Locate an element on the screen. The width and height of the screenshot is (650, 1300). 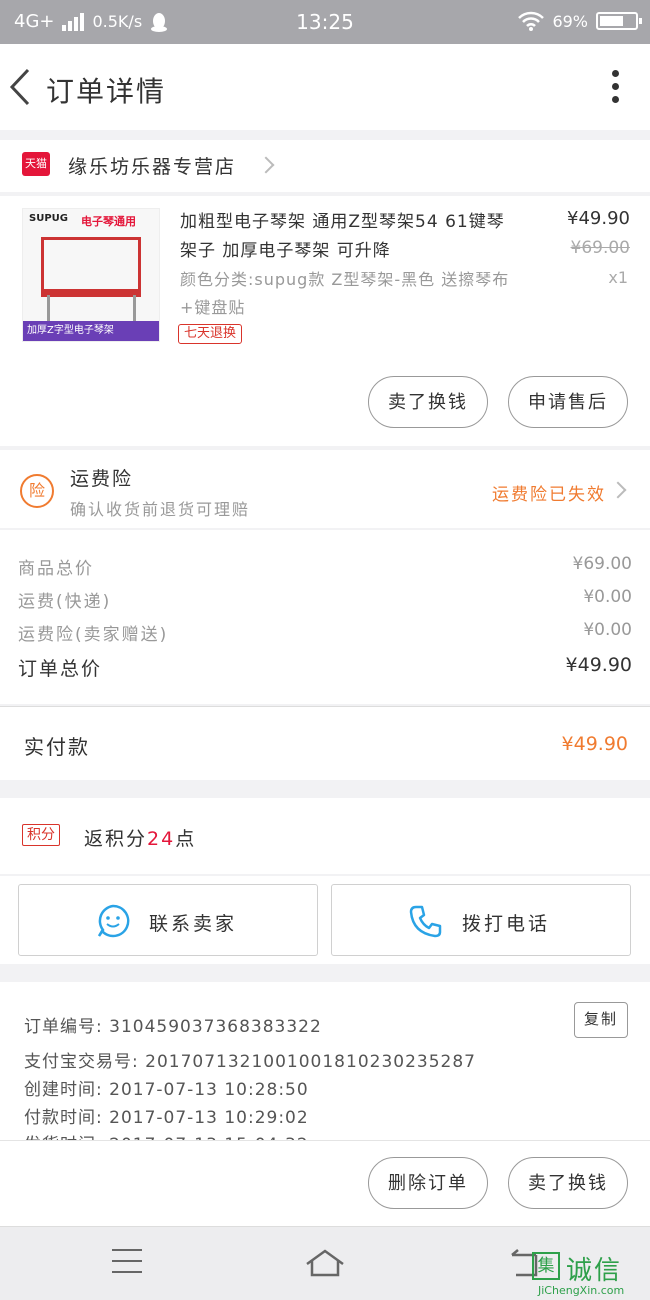
order-total-label: 订单总价 is located at coordinates (60, 669).